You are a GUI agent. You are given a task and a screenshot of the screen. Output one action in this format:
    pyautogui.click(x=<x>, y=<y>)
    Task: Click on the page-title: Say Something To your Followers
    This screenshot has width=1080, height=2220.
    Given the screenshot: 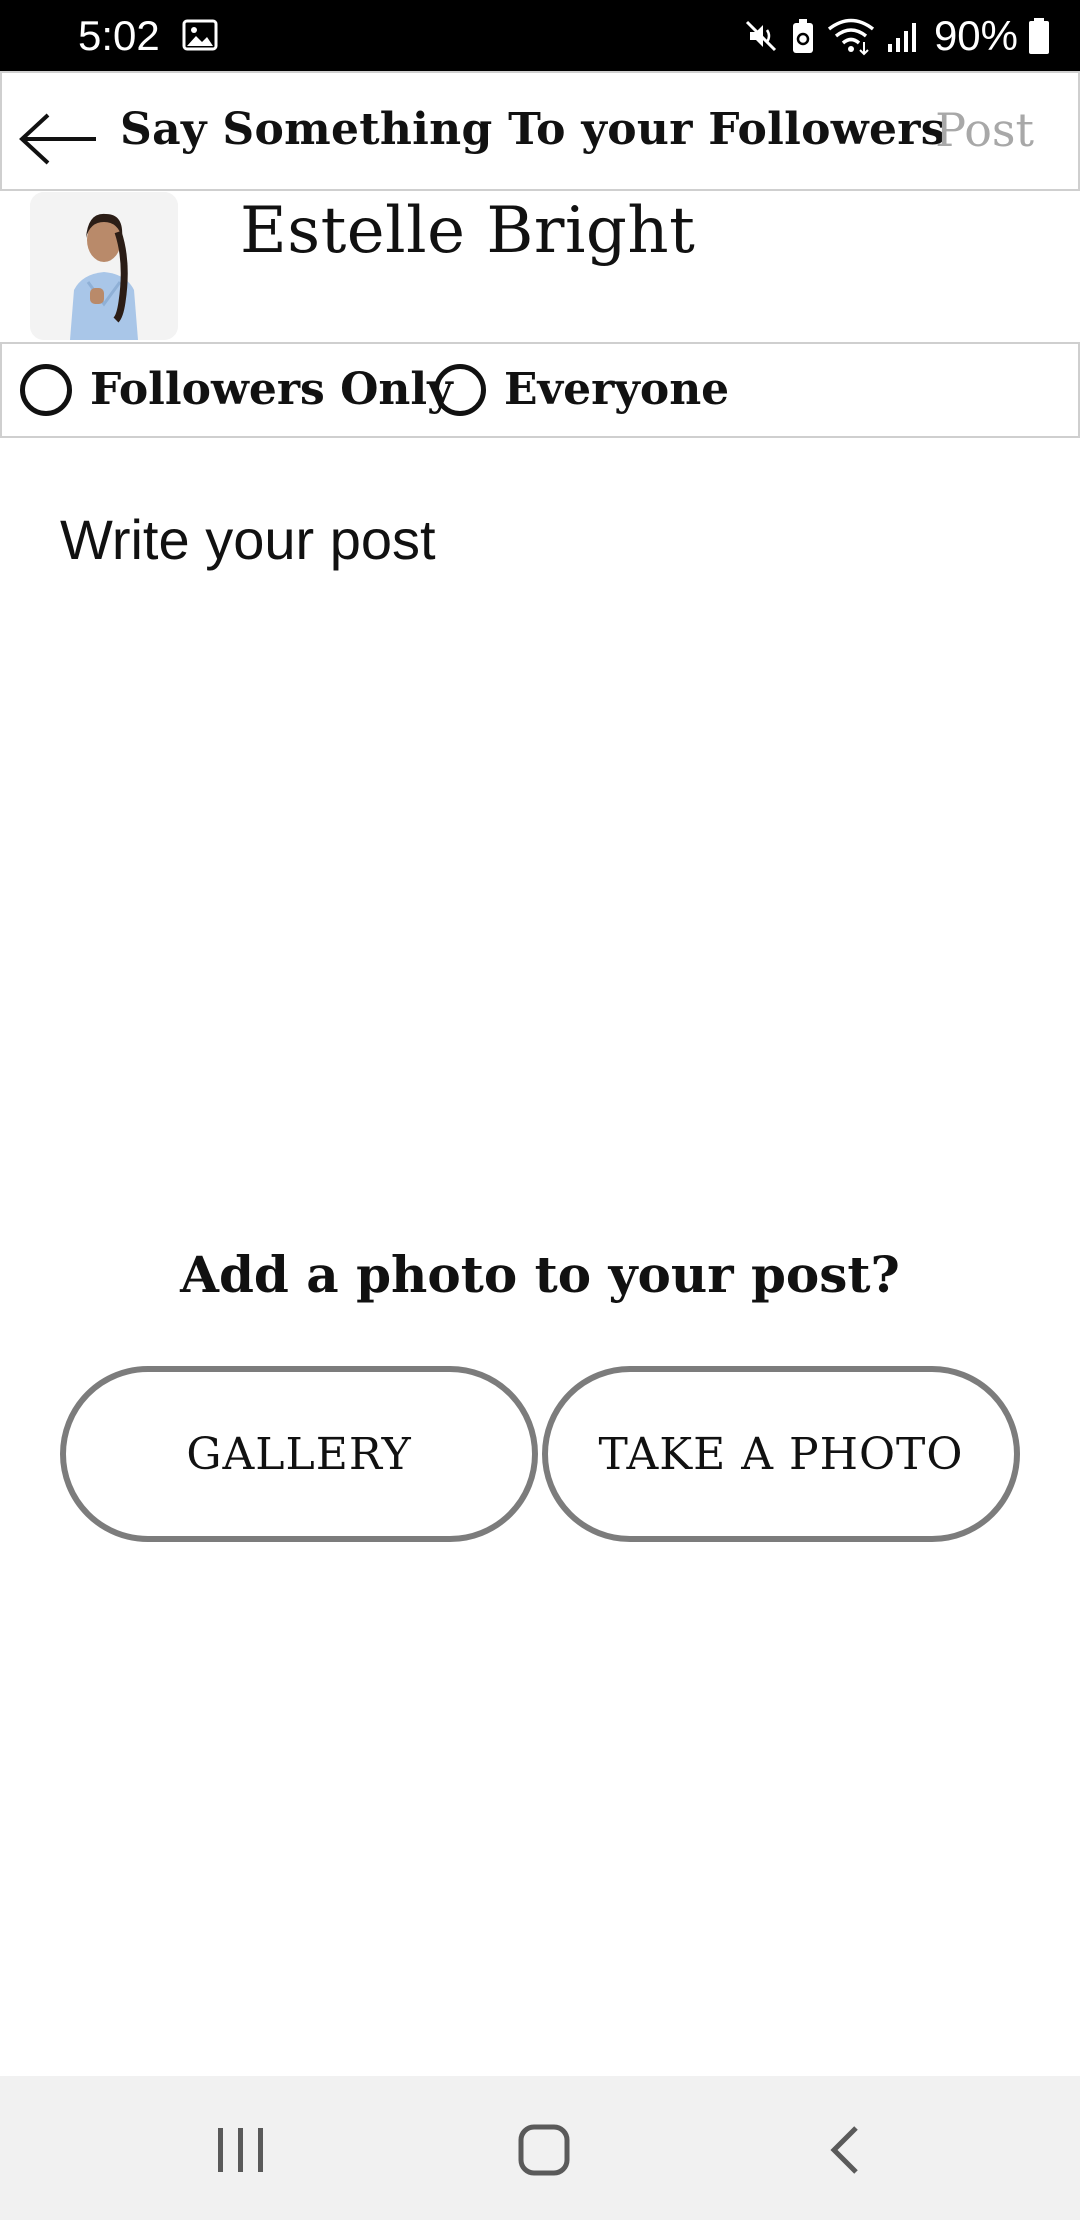 What is the action you would take?
    pyautogui.click(x=533, y=129)
    